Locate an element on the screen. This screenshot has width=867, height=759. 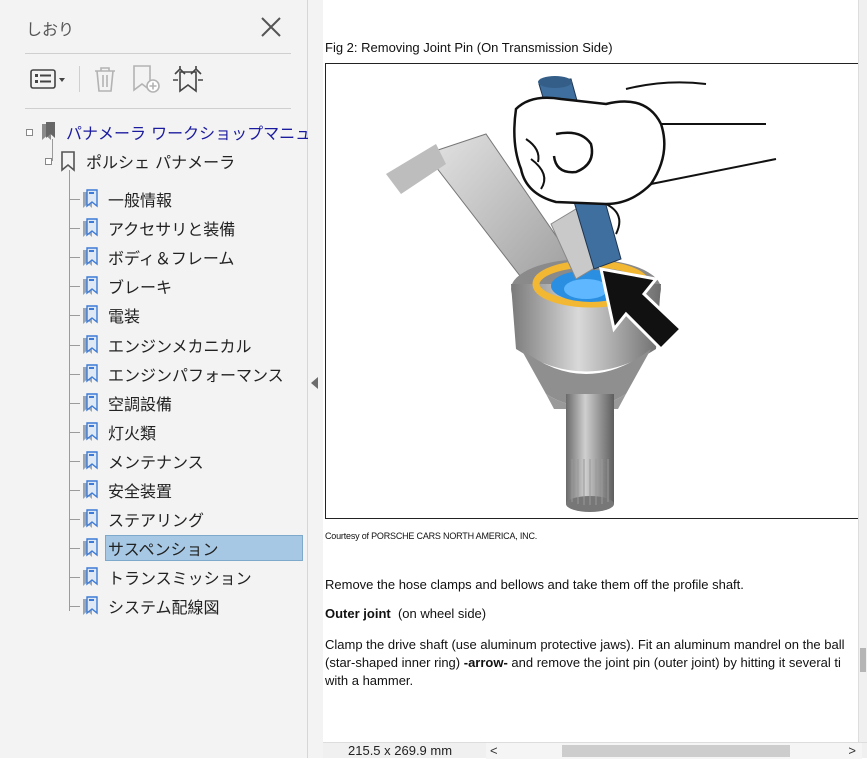
bookmark-label: サスペンション is located at coordinates (204, 548).